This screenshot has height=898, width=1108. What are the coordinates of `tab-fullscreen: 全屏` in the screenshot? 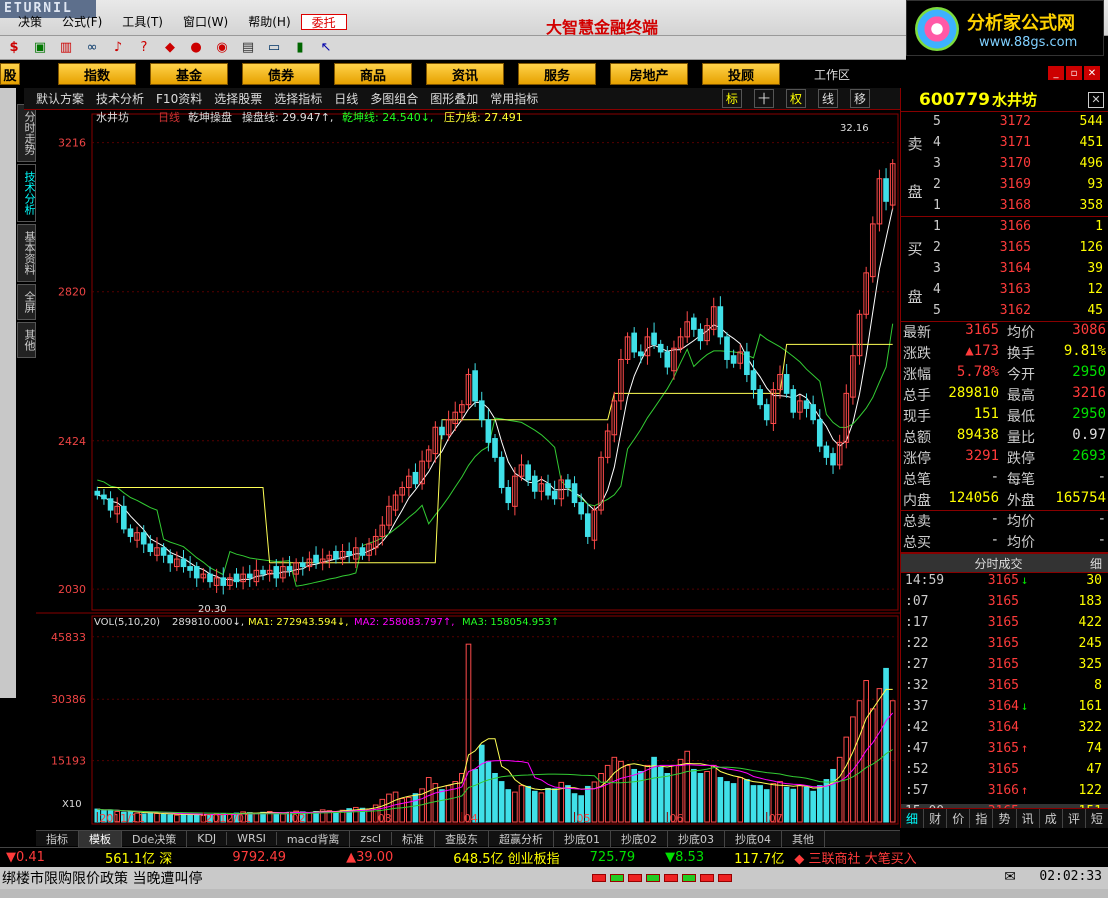 It's located at (26, 302).